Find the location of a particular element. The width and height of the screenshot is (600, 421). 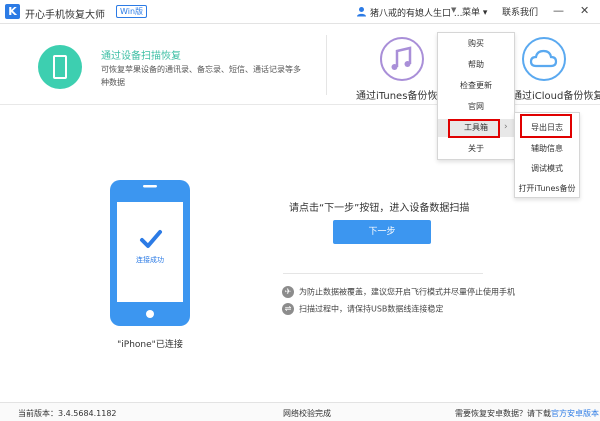

device-scan-mode-title: 通过设备扫描恢复 is located at coordinates (141, 54).